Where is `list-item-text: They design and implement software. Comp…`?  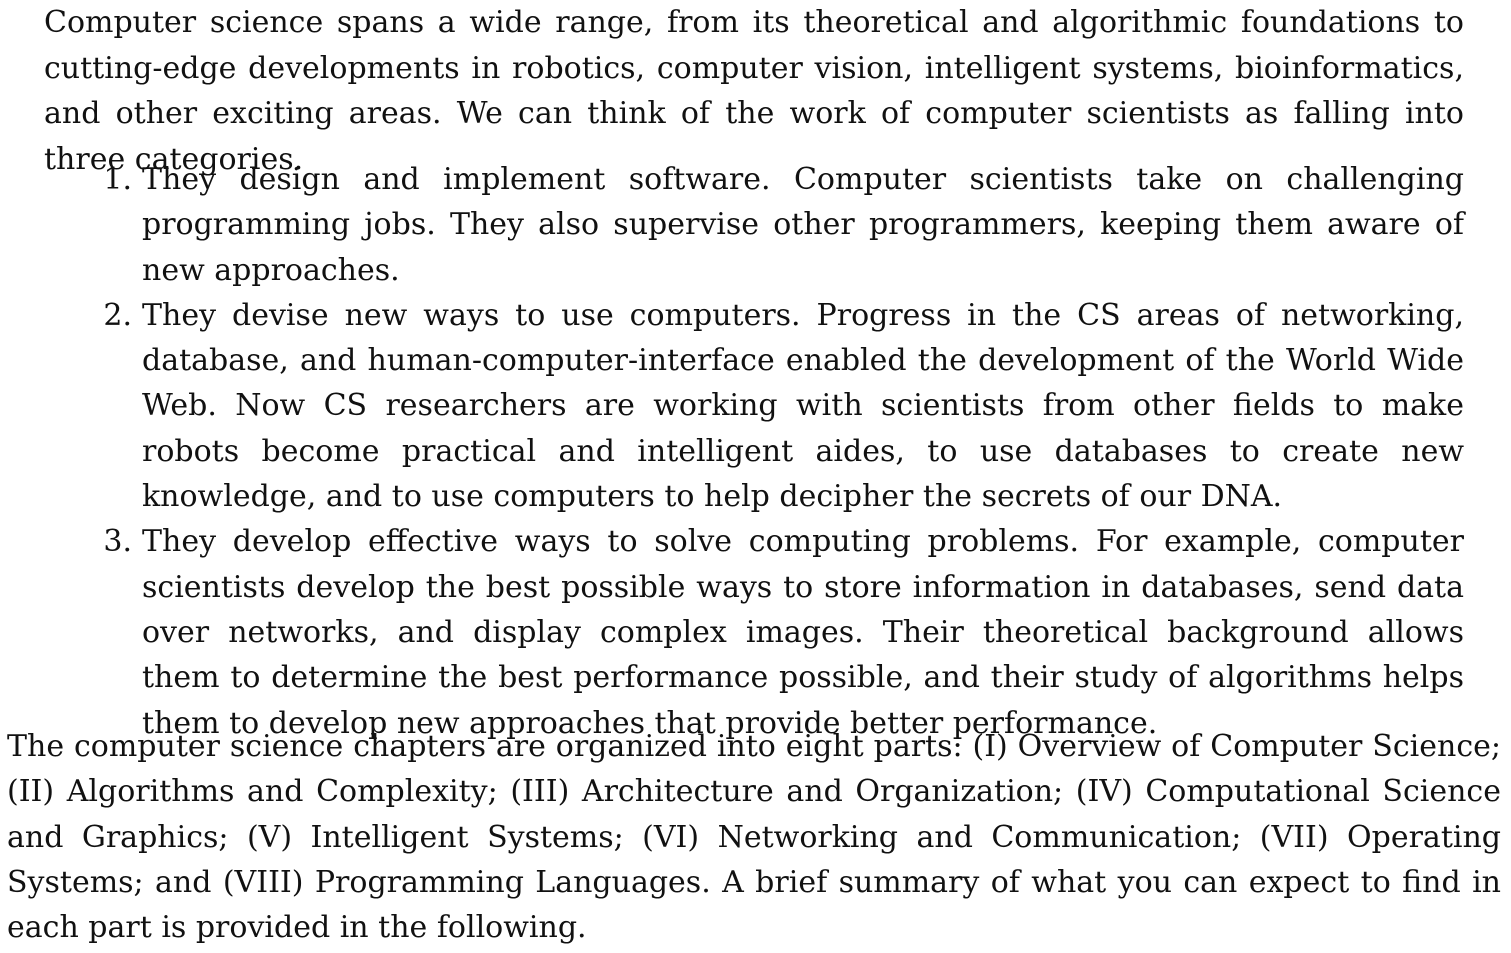 list-item-text: They design and implement software. Comp… is located at coordinates (803, 225).